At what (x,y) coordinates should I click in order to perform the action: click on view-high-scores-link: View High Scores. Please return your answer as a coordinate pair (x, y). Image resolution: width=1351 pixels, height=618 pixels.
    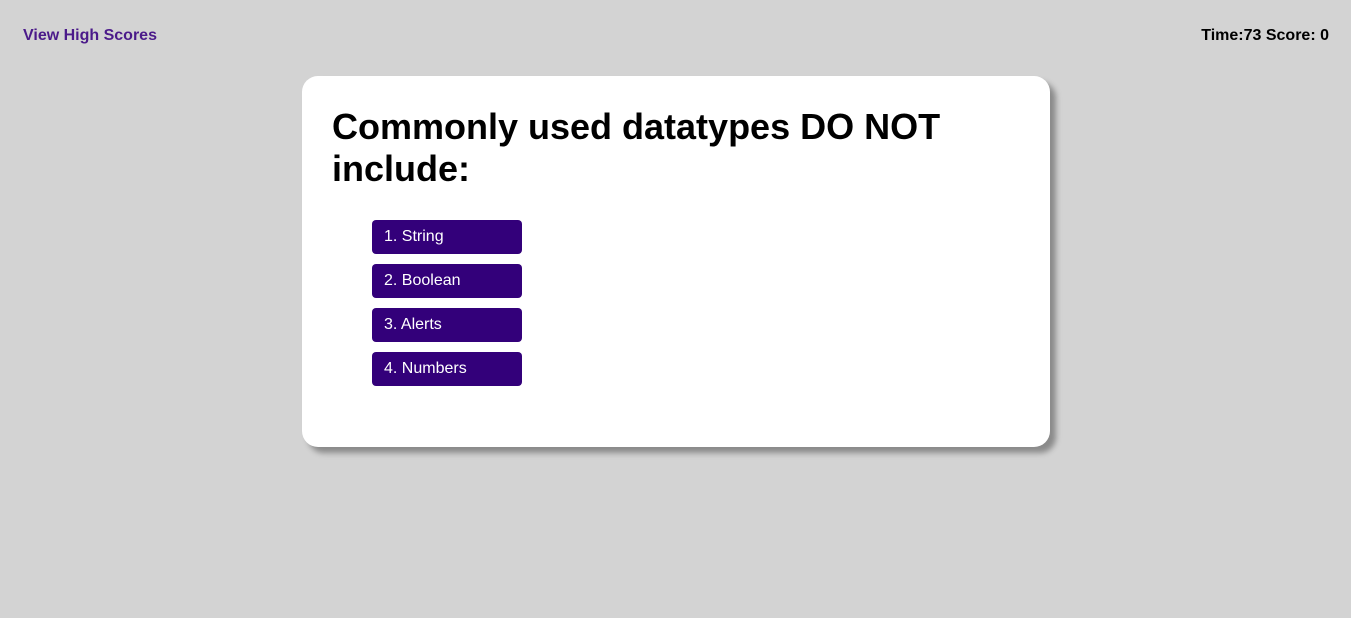
    Looking at the image, I should click on (90, 36).